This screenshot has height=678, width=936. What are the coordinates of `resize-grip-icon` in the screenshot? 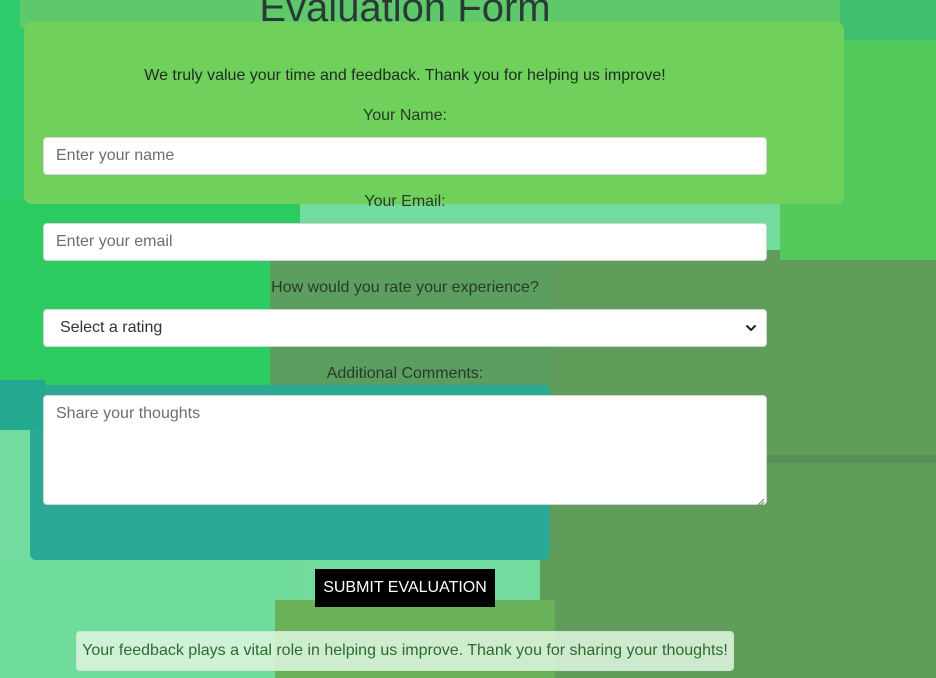 It's located at (760, 499).